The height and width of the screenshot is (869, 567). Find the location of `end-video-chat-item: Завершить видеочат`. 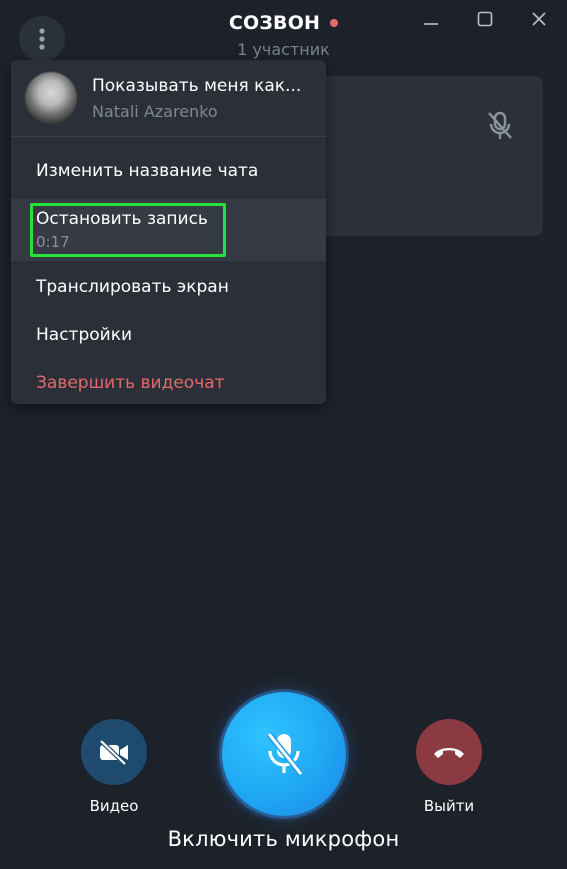

end-video-chat-item: Завершить видеочат is located at coordinates (168, 380).